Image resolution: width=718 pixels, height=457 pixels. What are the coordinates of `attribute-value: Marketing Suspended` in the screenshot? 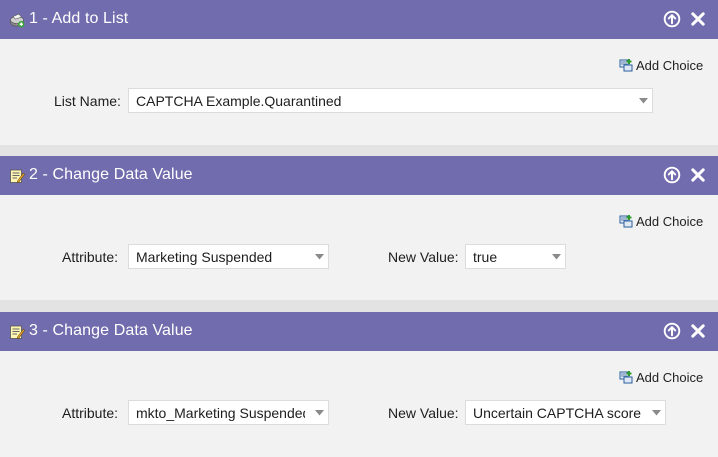 It's located at (204, 257).